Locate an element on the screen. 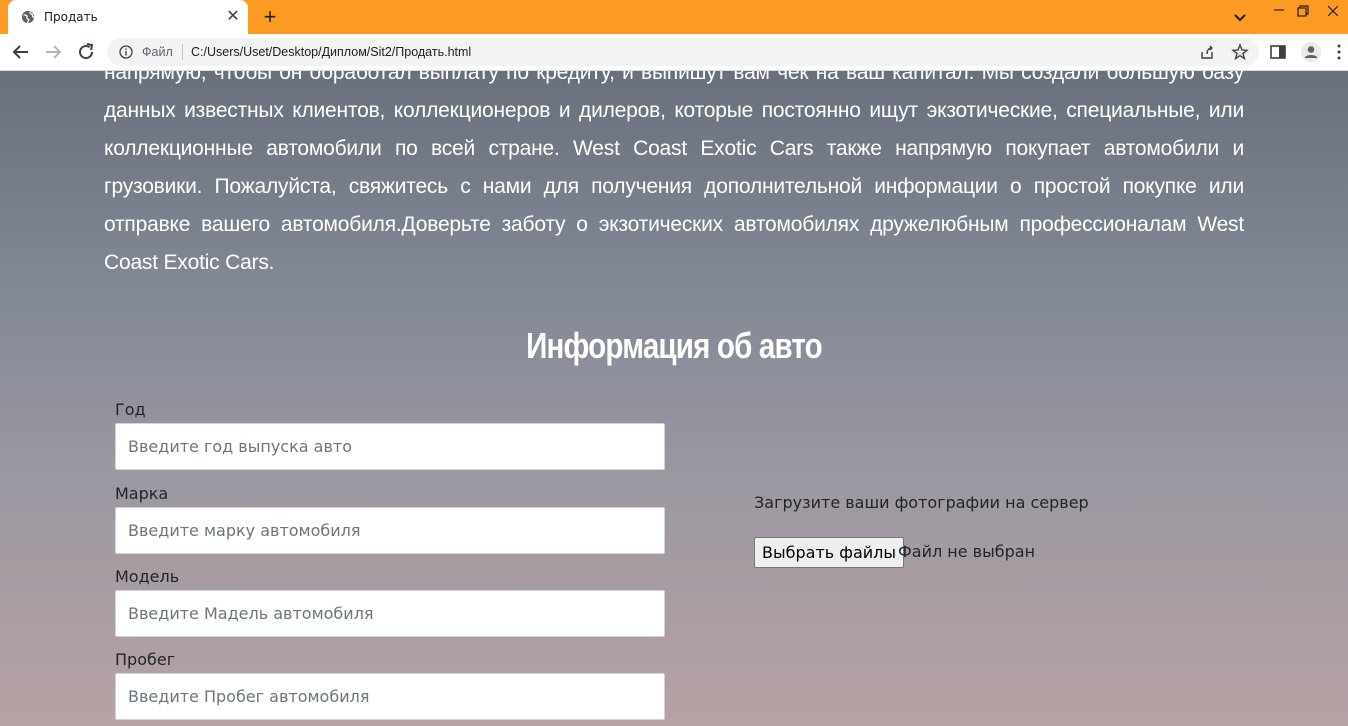 The width and height of the screenshot is (1348, 726). back-arrow-icon is located at coordinates (21, 52).